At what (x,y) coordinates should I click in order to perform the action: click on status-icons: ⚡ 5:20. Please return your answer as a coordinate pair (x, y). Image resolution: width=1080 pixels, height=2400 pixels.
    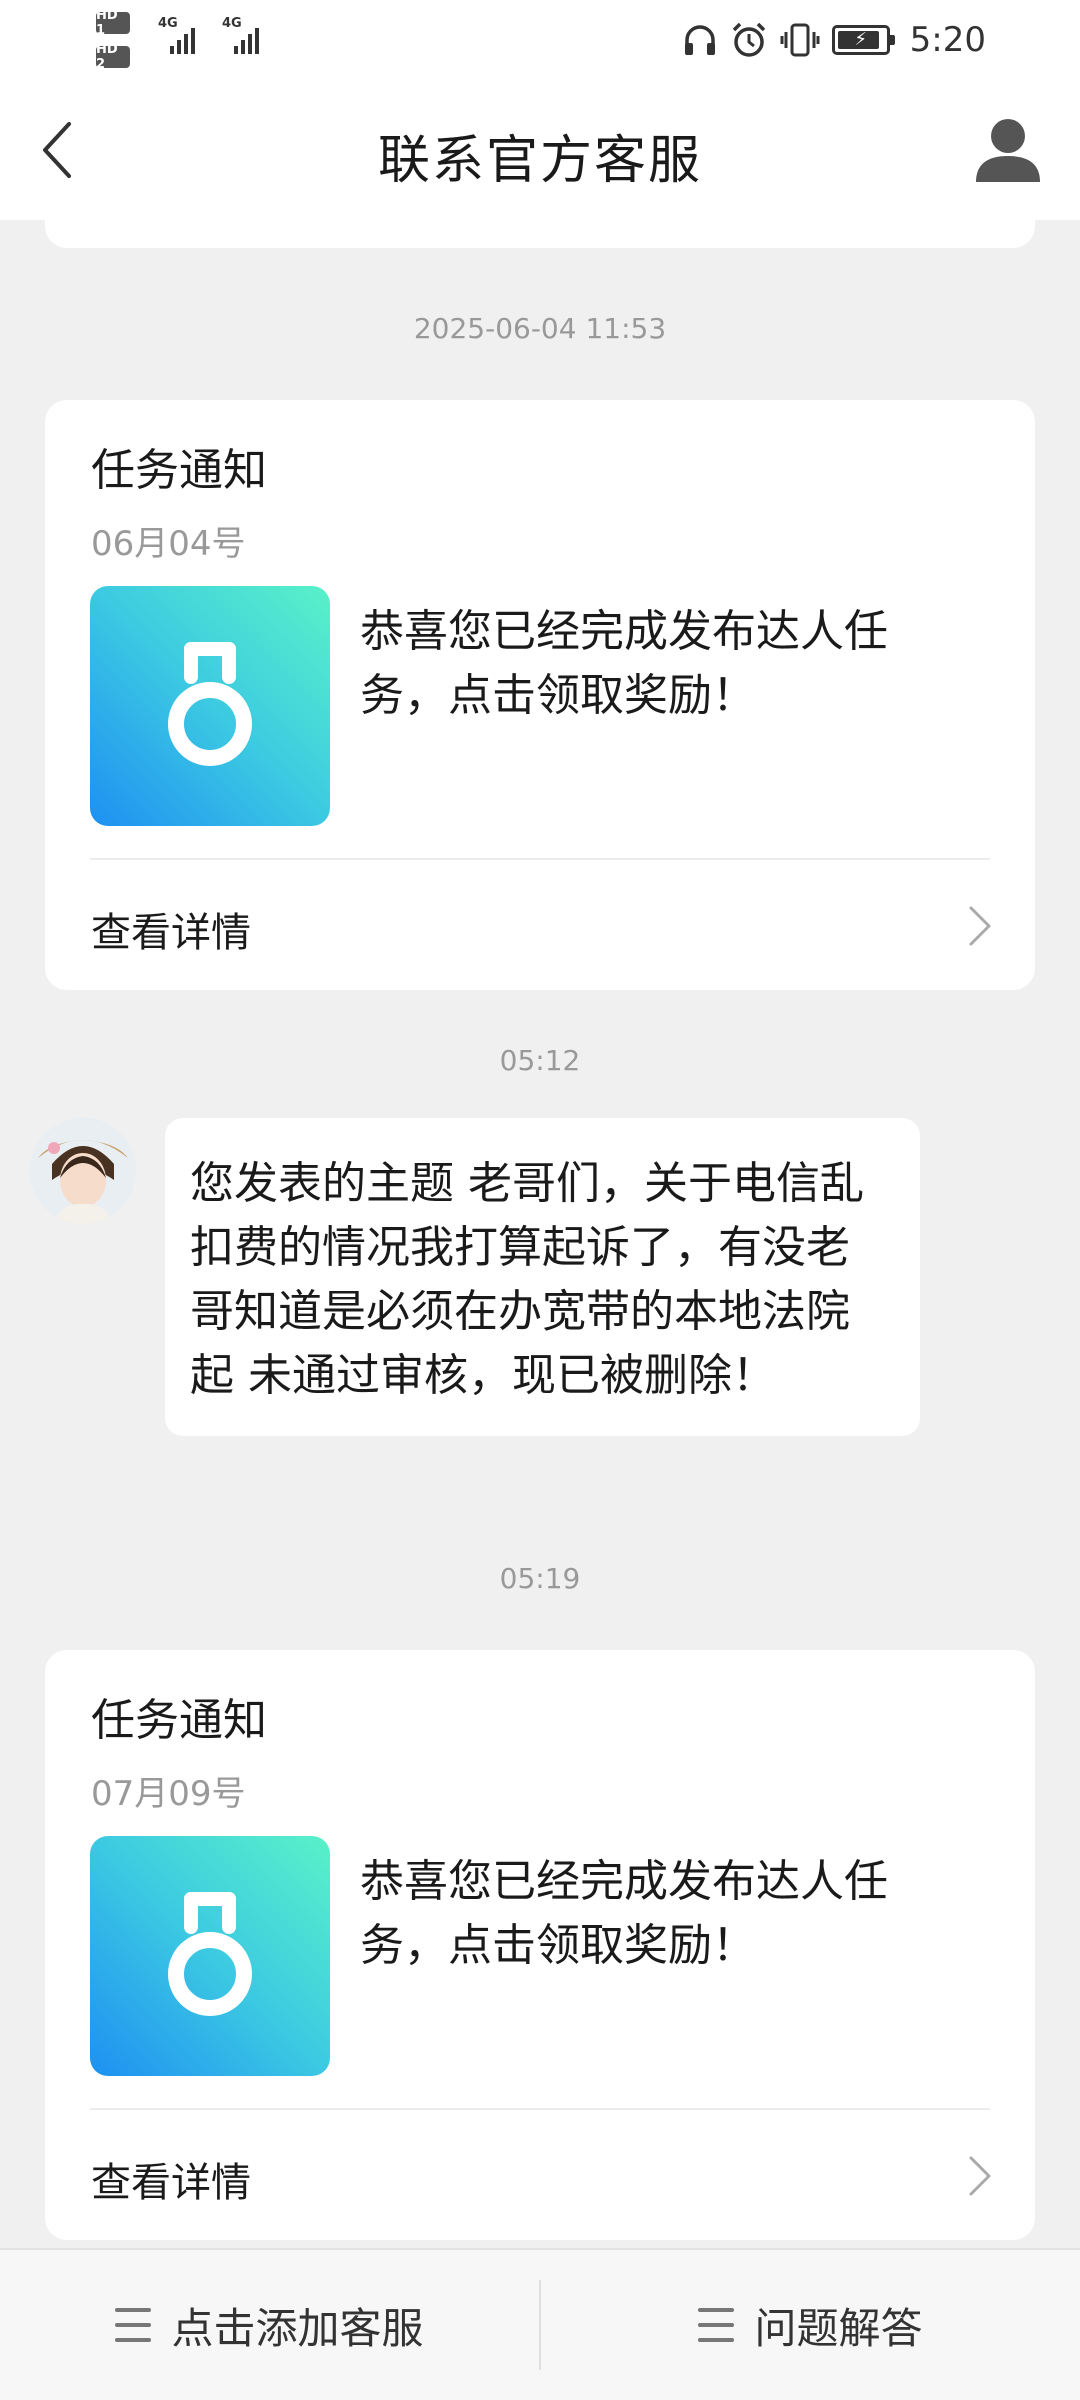
    Looking at the image, I should click on (834, 40).